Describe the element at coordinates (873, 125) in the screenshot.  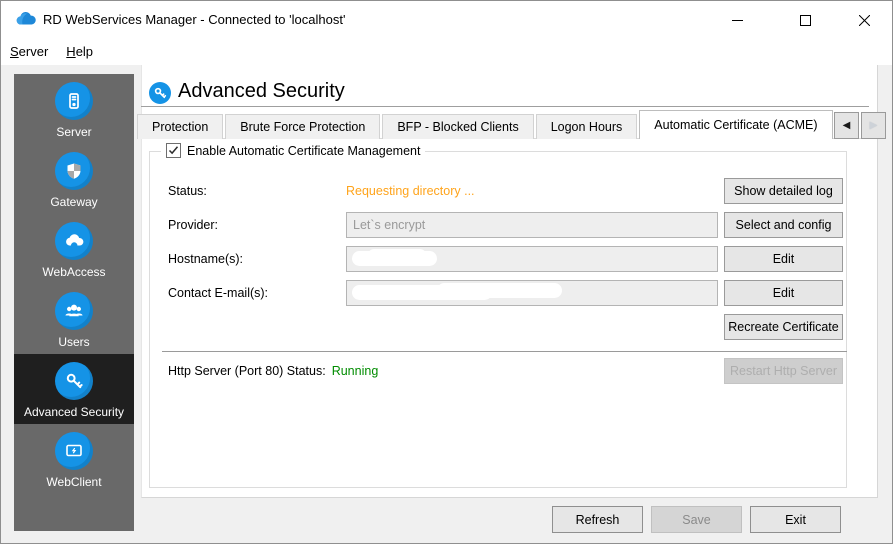
I see `tab-scroll-right-icon: ▶` at that location.